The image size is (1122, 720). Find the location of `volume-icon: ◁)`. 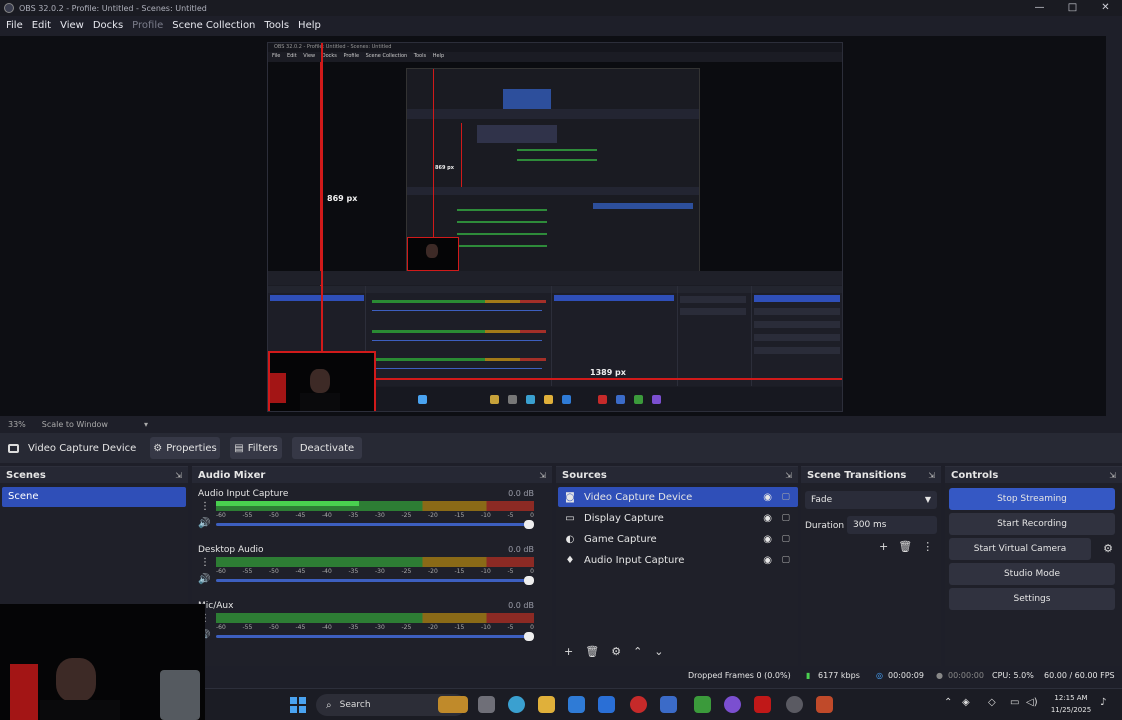

volume-icon: ◁) is located at coordinates (1032, 702).